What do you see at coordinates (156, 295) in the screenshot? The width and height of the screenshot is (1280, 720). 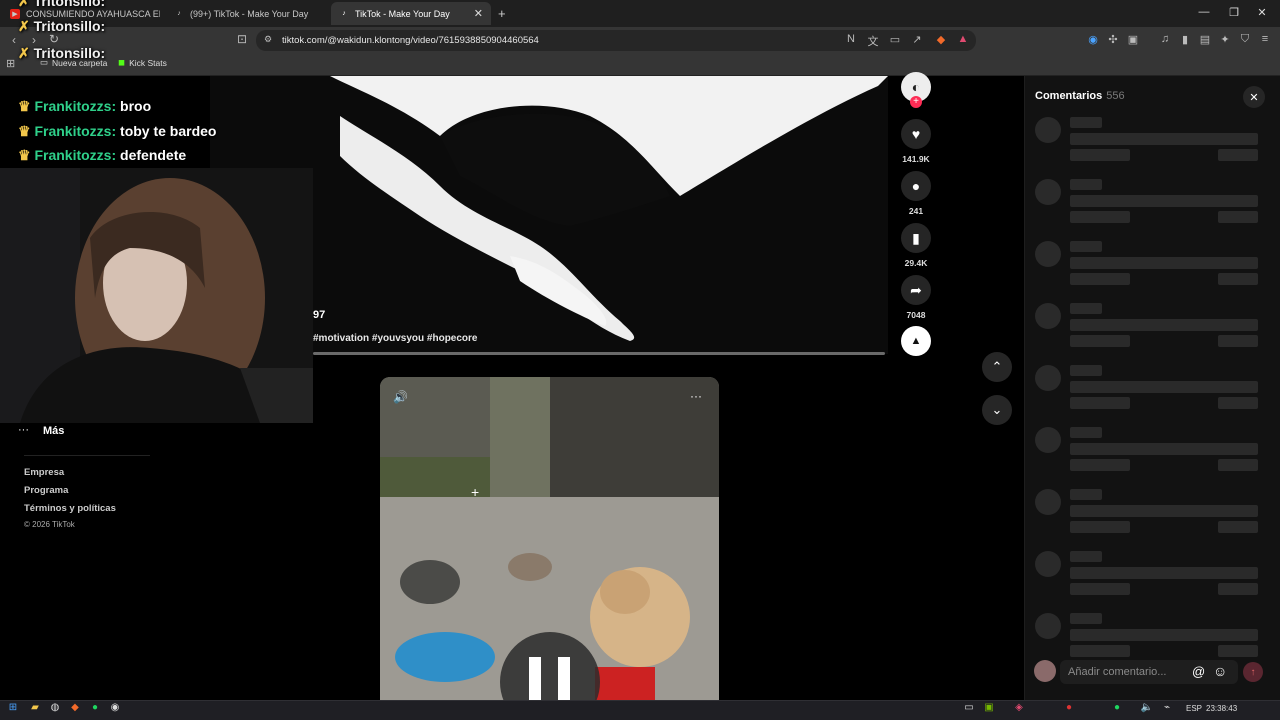 I see `webcam-overlay` at bounding box center [156, 295].